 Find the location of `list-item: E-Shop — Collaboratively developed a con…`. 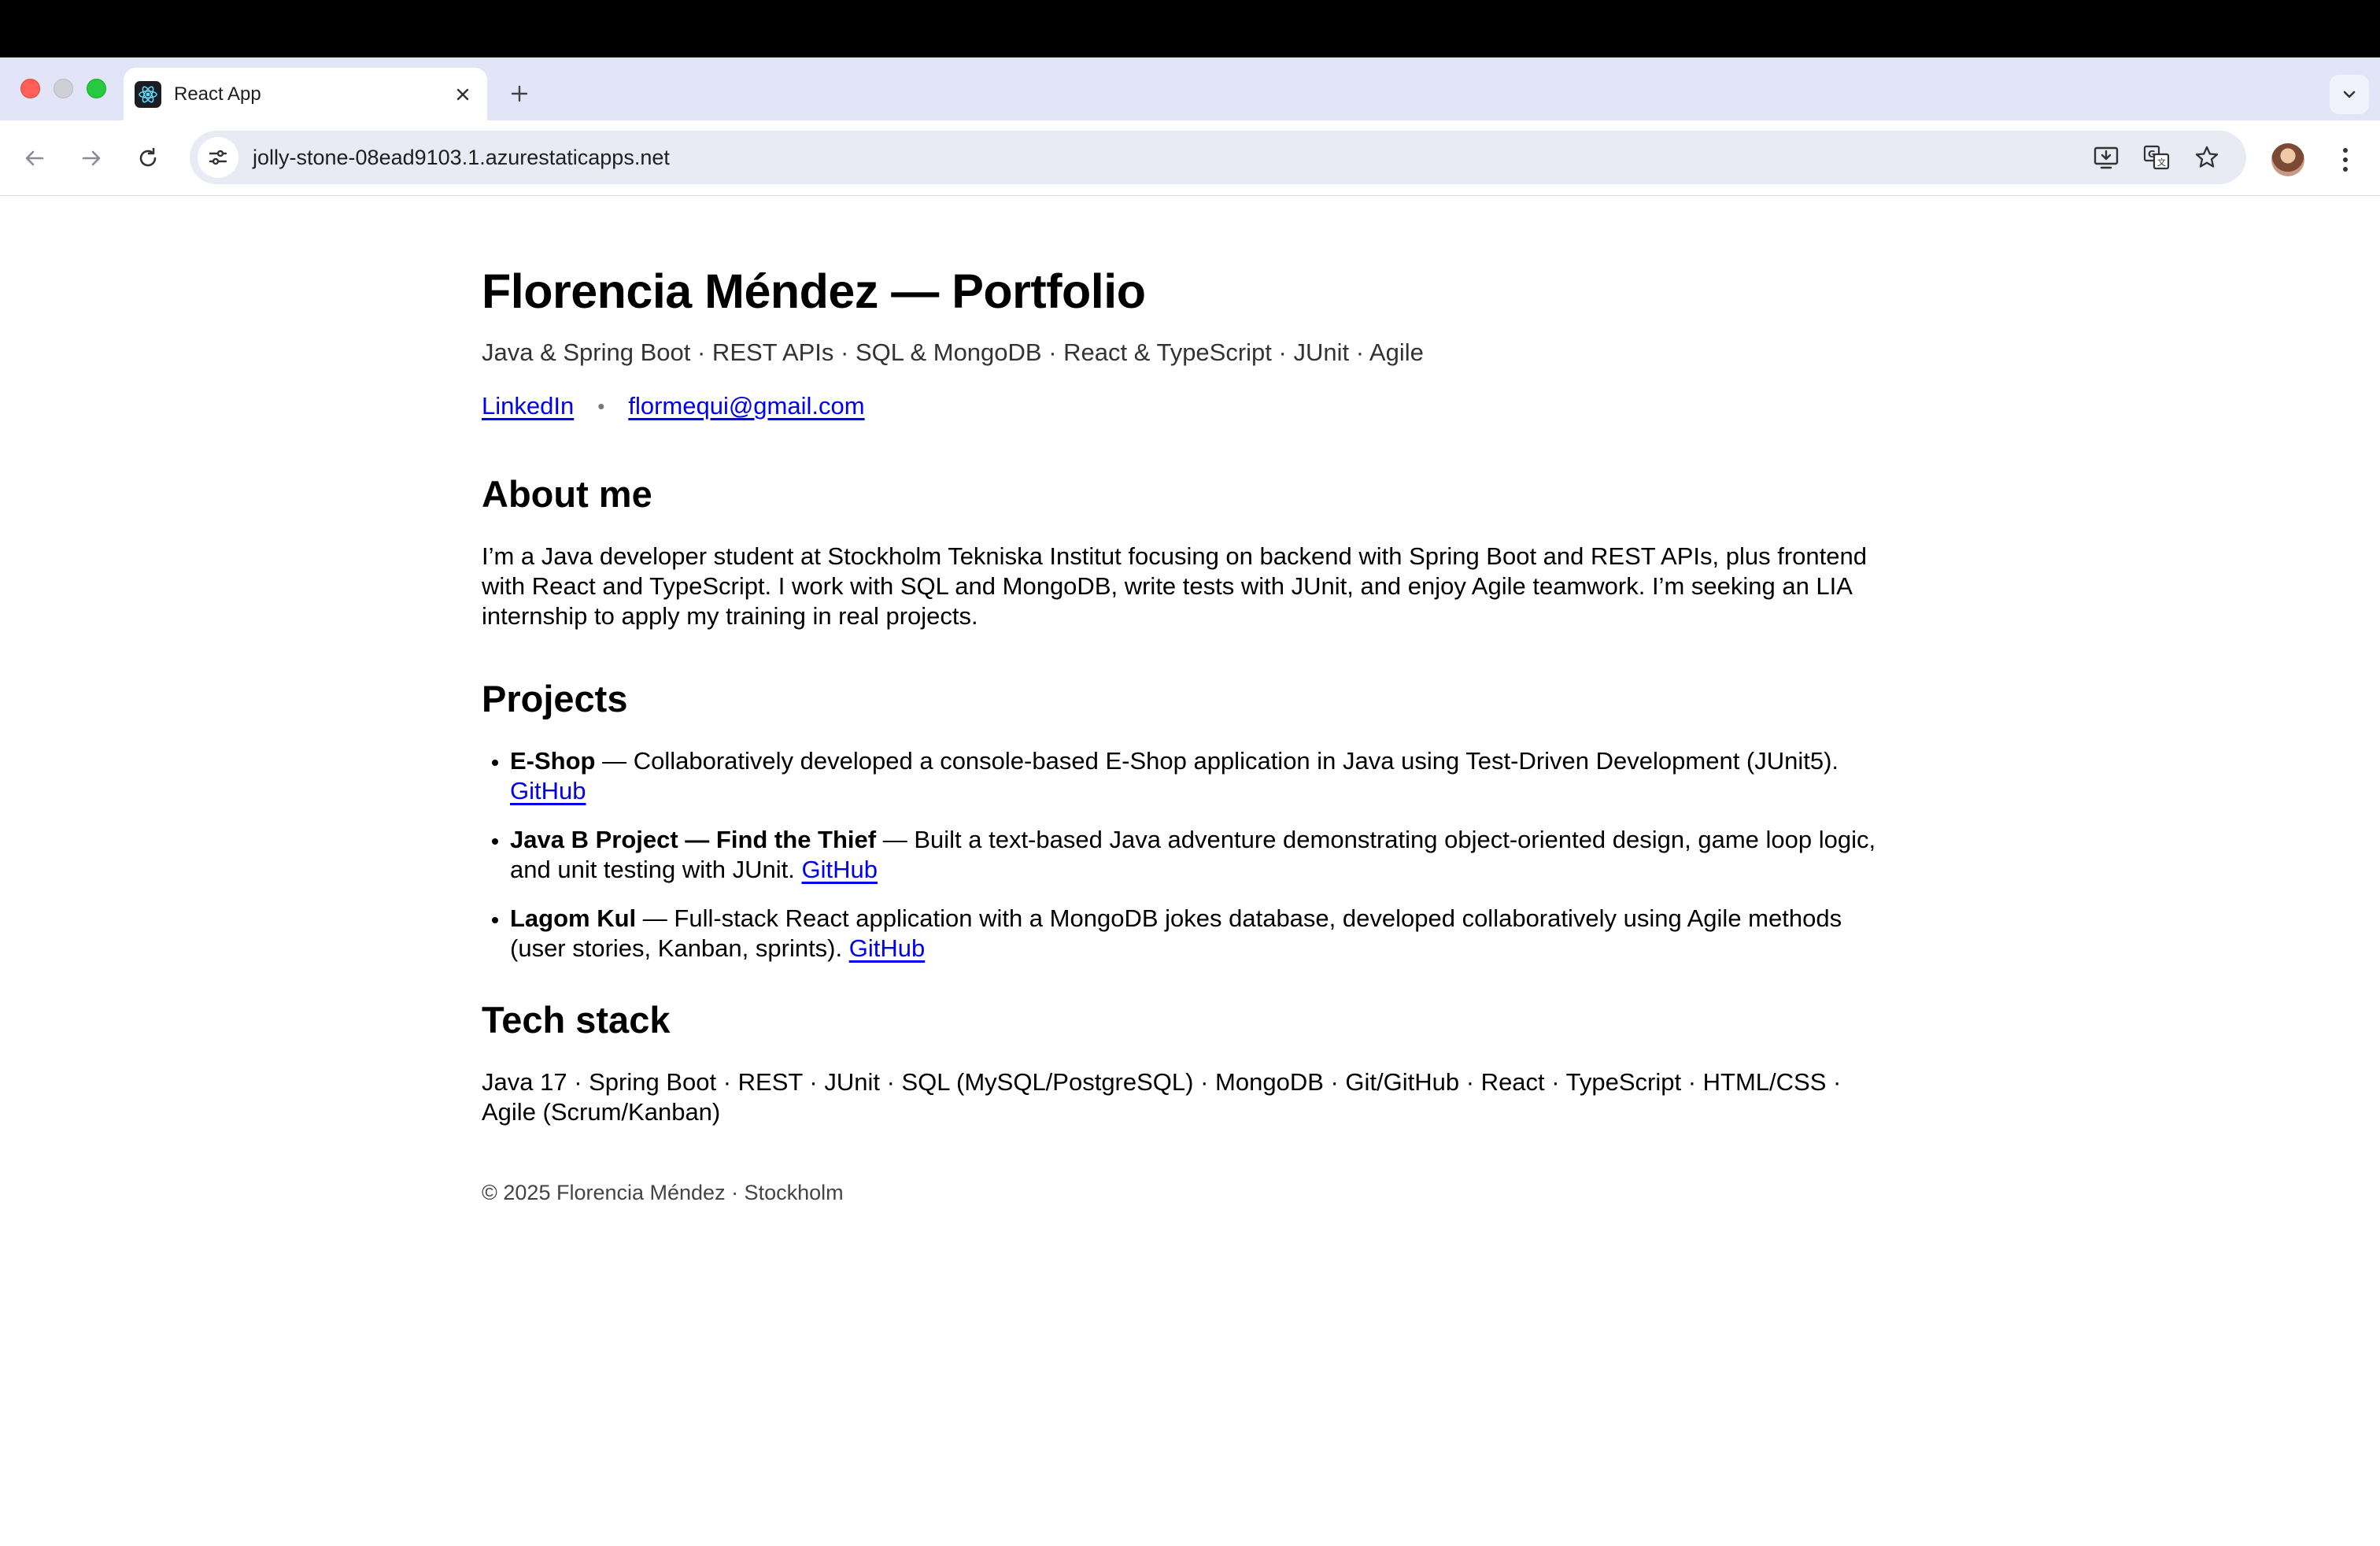

list-item: E-Shop — Collaboratively developed a con… is located at coordinates (1196, 776).